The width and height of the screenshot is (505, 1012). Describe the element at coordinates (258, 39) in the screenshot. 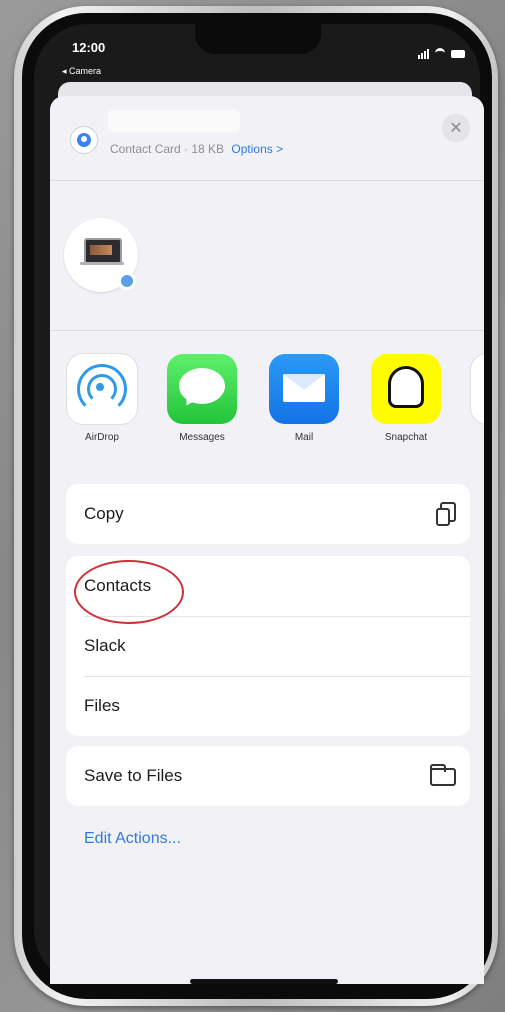

I see `notch` at that location.